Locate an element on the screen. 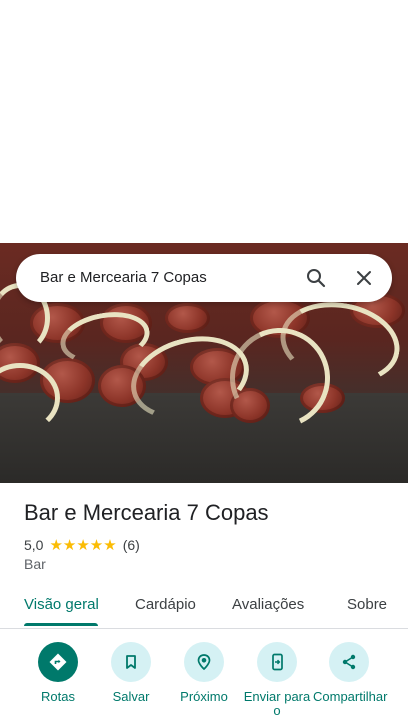 Image resolution: width=408 pixels, height=726 pixels. tab-overview: Visão geral is located at coordinates (61, 604).